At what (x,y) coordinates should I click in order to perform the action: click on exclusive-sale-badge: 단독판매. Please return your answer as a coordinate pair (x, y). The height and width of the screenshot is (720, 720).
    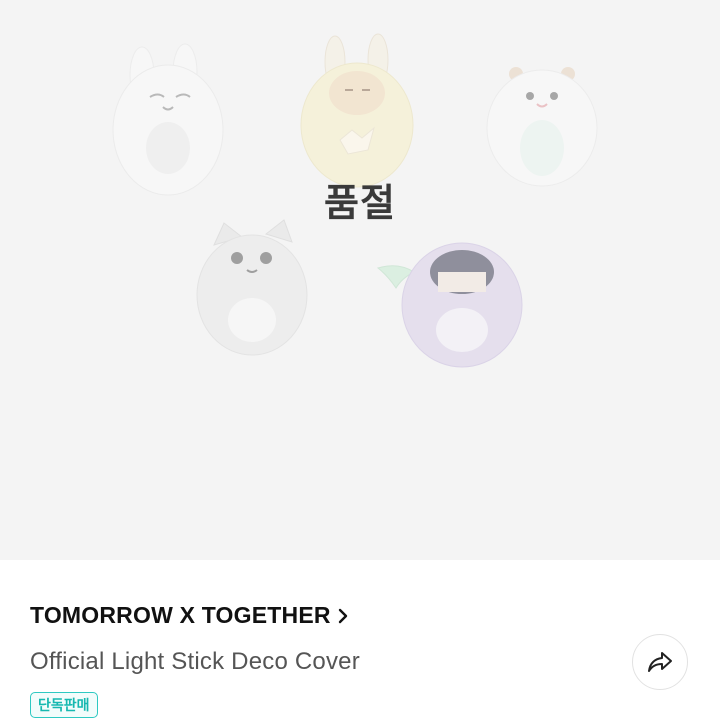
    Looking at the image, I should click on (64, 705).